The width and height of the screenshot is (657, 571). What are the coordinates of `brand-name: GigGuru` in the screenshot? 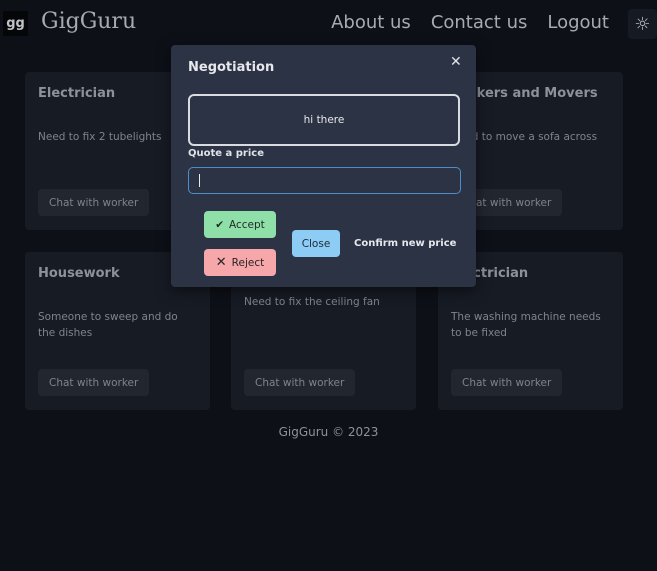 It's located at (88, 21).